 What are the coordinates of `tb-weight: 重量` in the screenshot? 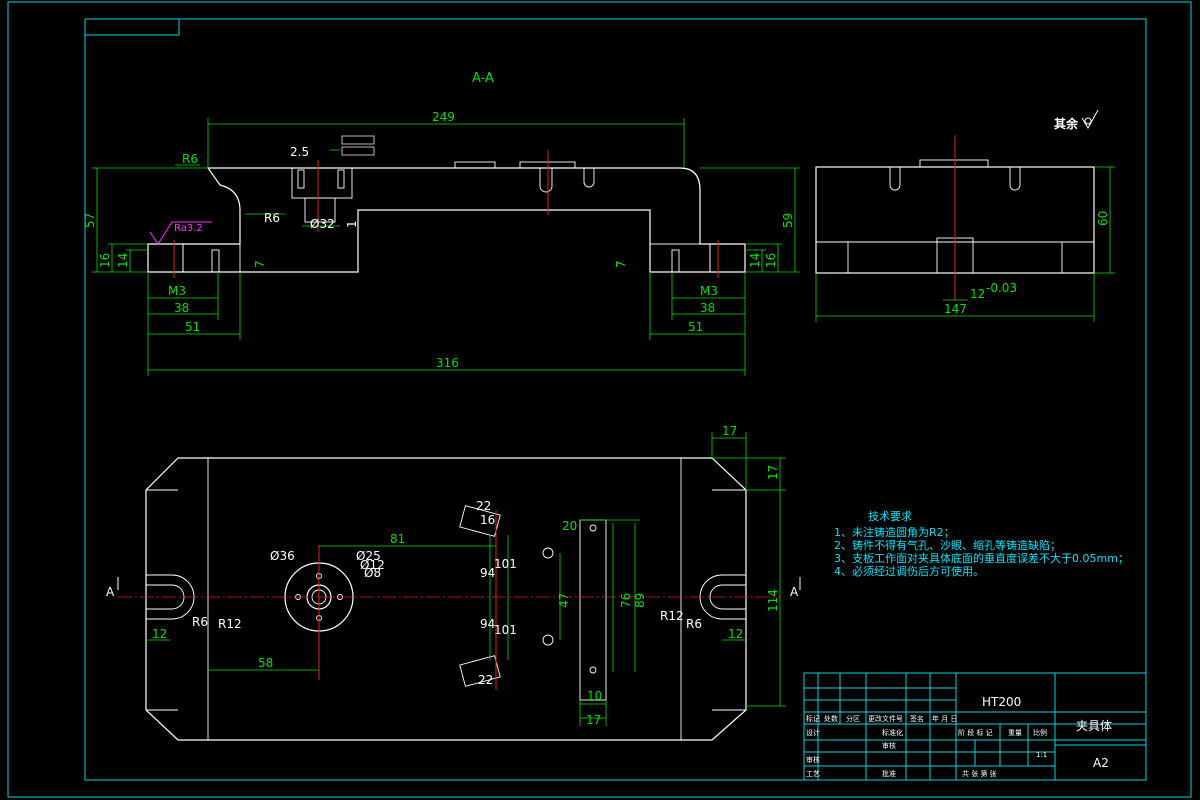 It's located at (1015, 733).